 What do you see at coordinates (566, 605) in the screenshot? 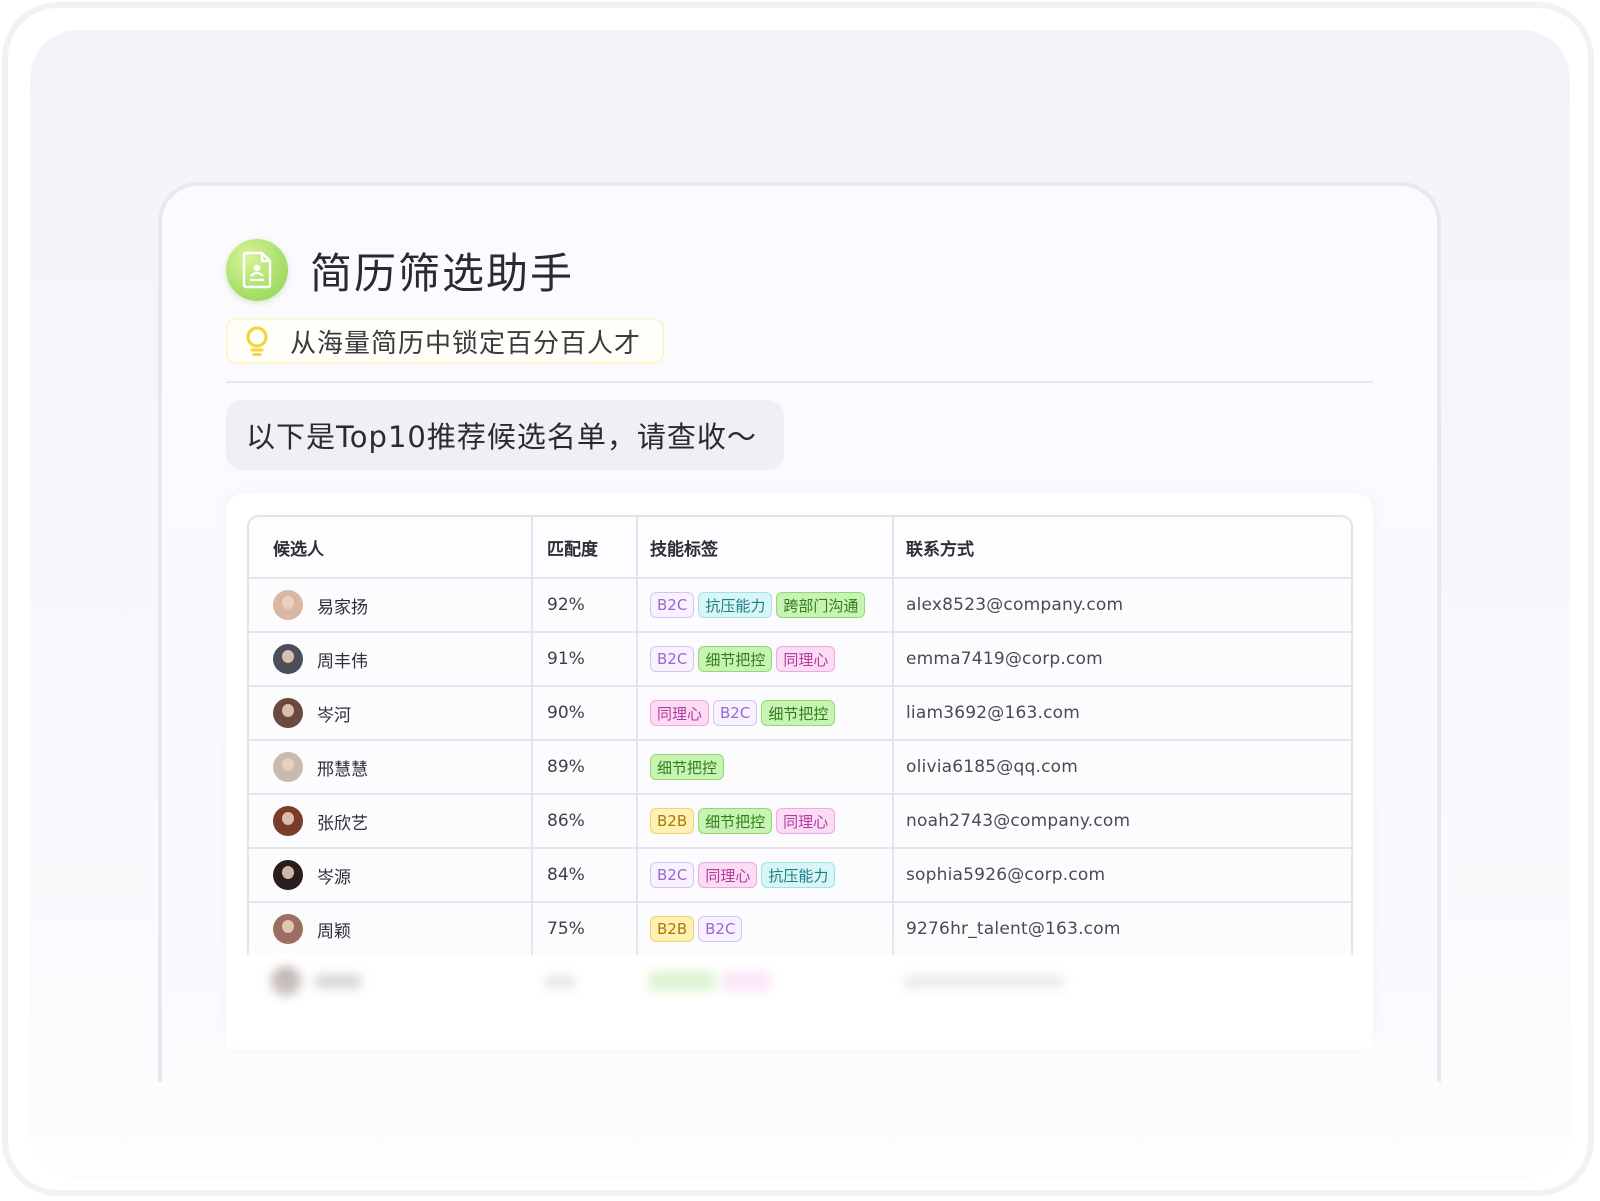
I see `match-score: 92%` at bounding box center [566, 605].